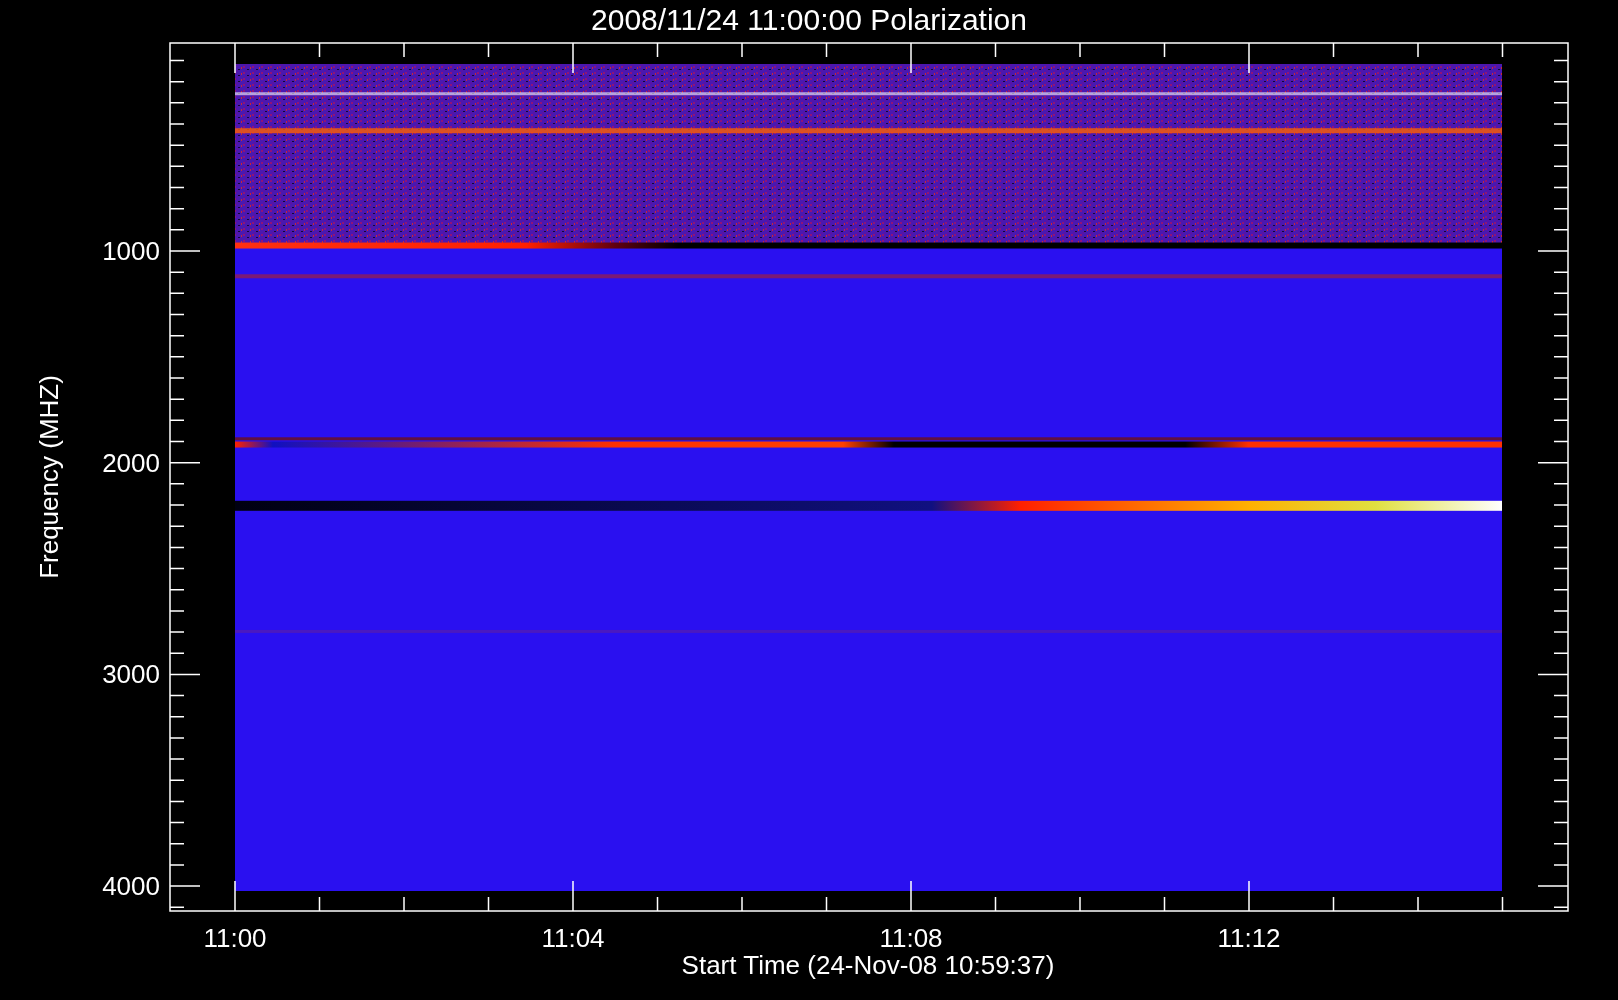 The image size is (1618, 1000). Describe the element at coordinates (131, 886) in the screenshot. I see `tick-label: 4000` at that location.